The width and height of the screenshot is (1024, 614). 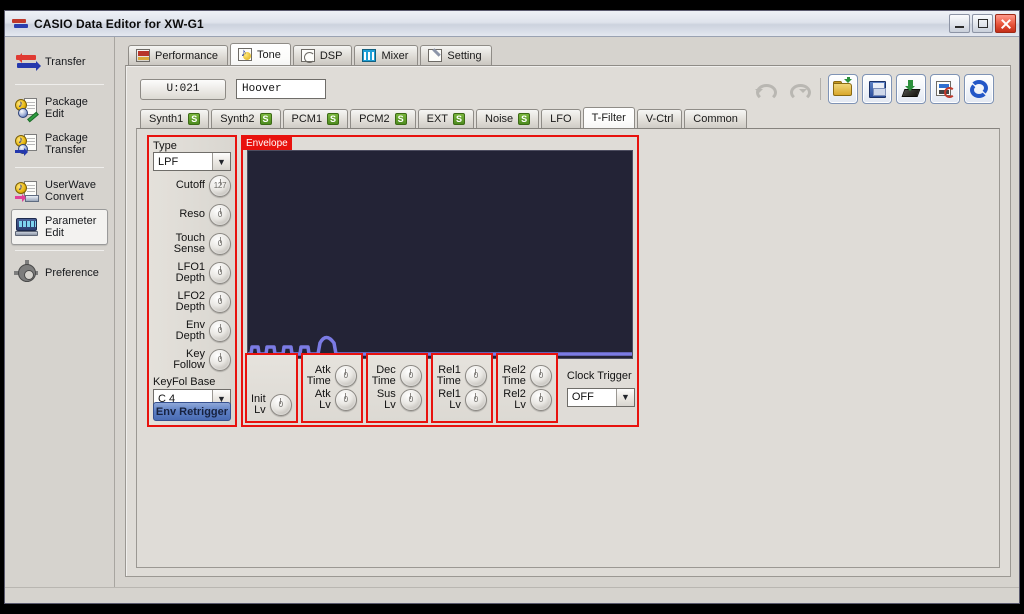 What do you see at coordinates (526, 388) in the screenshot?
I see `release2-group: Rel2 Time 0 Rel2 Lv 0` at bounding box center [526, 388].